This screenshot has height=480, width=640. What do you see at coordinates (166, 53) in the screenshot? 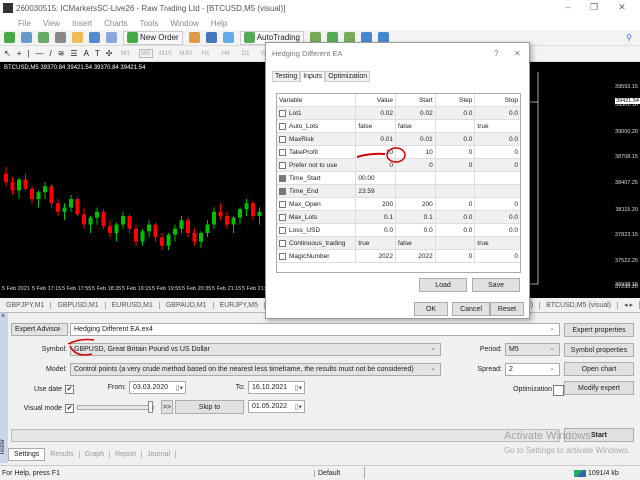
I see `timeframe-m15: M15` at bounding box center [166, 53].